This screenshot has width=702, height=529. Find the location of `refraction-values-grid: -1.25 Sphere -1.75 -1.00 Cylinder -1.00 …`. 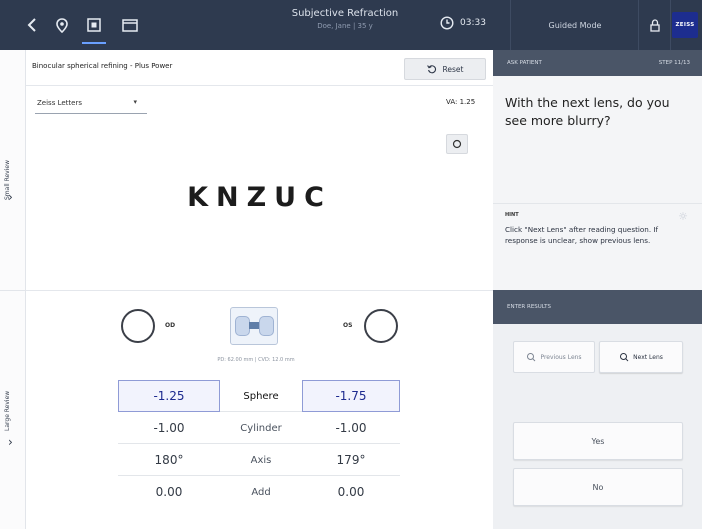

refraction-values-grid: -1.25 Sphere -1.75 -1.00 Cylinder -1.00 … is located at coordinates (259, 444).